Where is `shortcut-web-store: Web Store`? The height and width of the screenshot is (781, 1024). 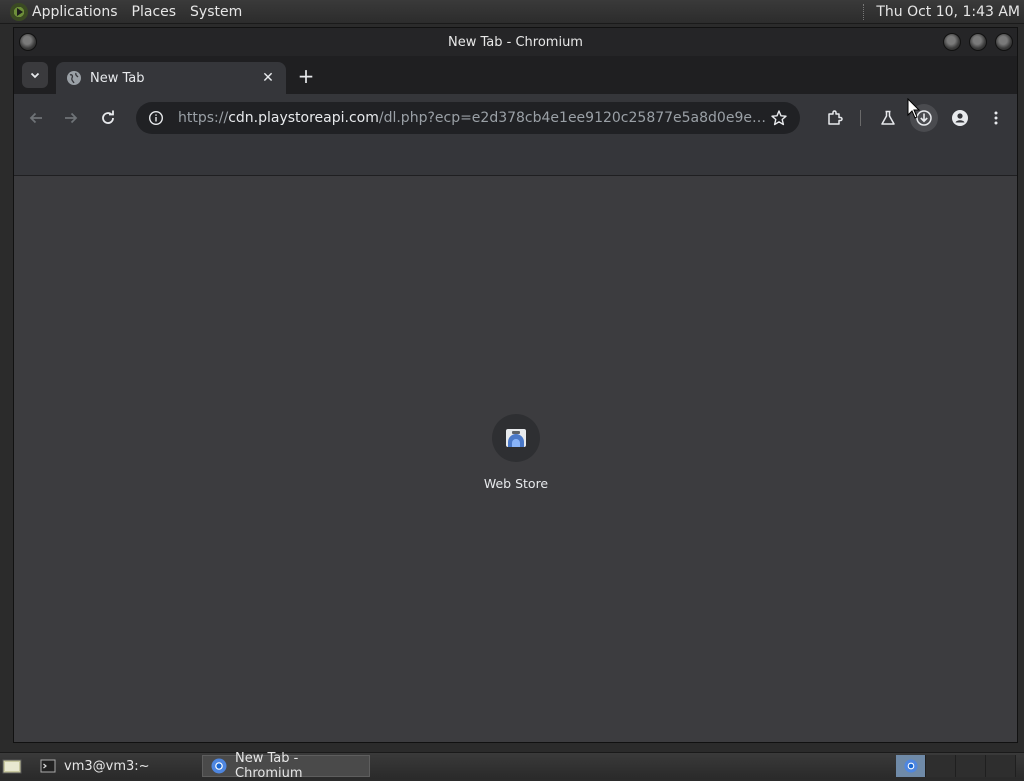
shortcut-web-store: Web Store is located at coordinates (516, 454).